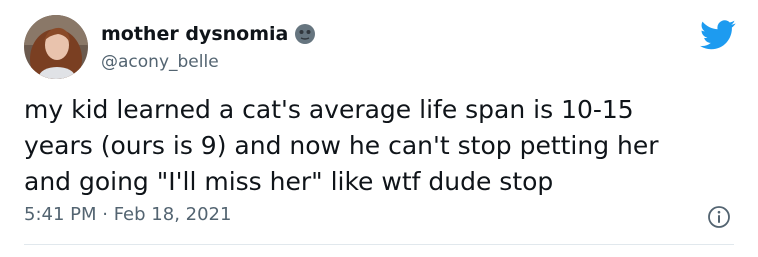 This screenshot has height=257, width=758. Describe the element at coordinates (127, 214) in the screenshot. I see `tweet-timestamp: 5:41 PM · Feb 18, 2021` at that location.